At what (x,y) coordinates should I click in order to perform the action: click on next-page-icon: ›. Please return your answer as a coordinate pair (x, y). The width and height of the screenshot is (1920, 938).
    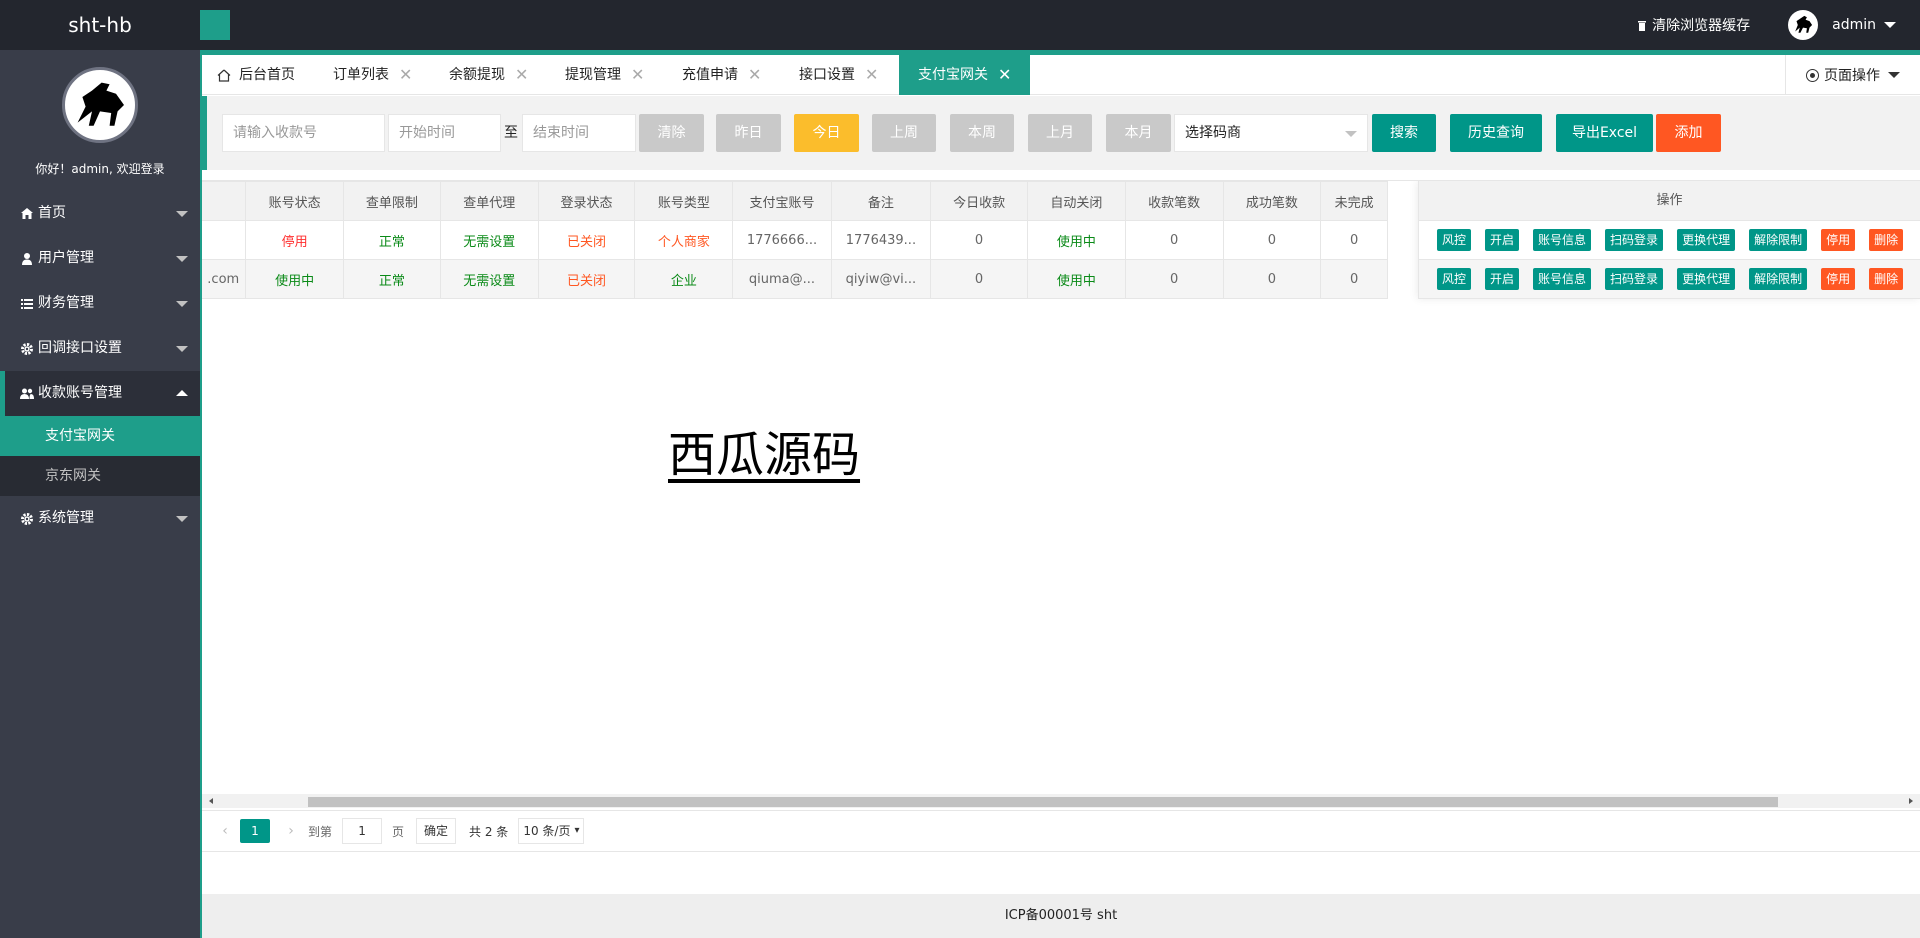
    Looking at the image, I should click on (291, 831).